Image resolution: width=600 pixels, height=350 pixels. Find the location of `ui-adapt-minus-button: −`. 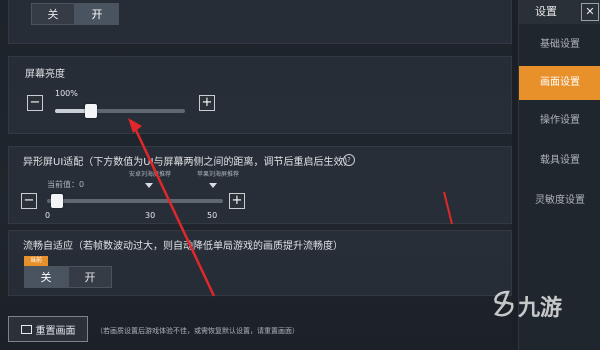

ui-adapt-minus-button: − is located at coordinates (29, 201).